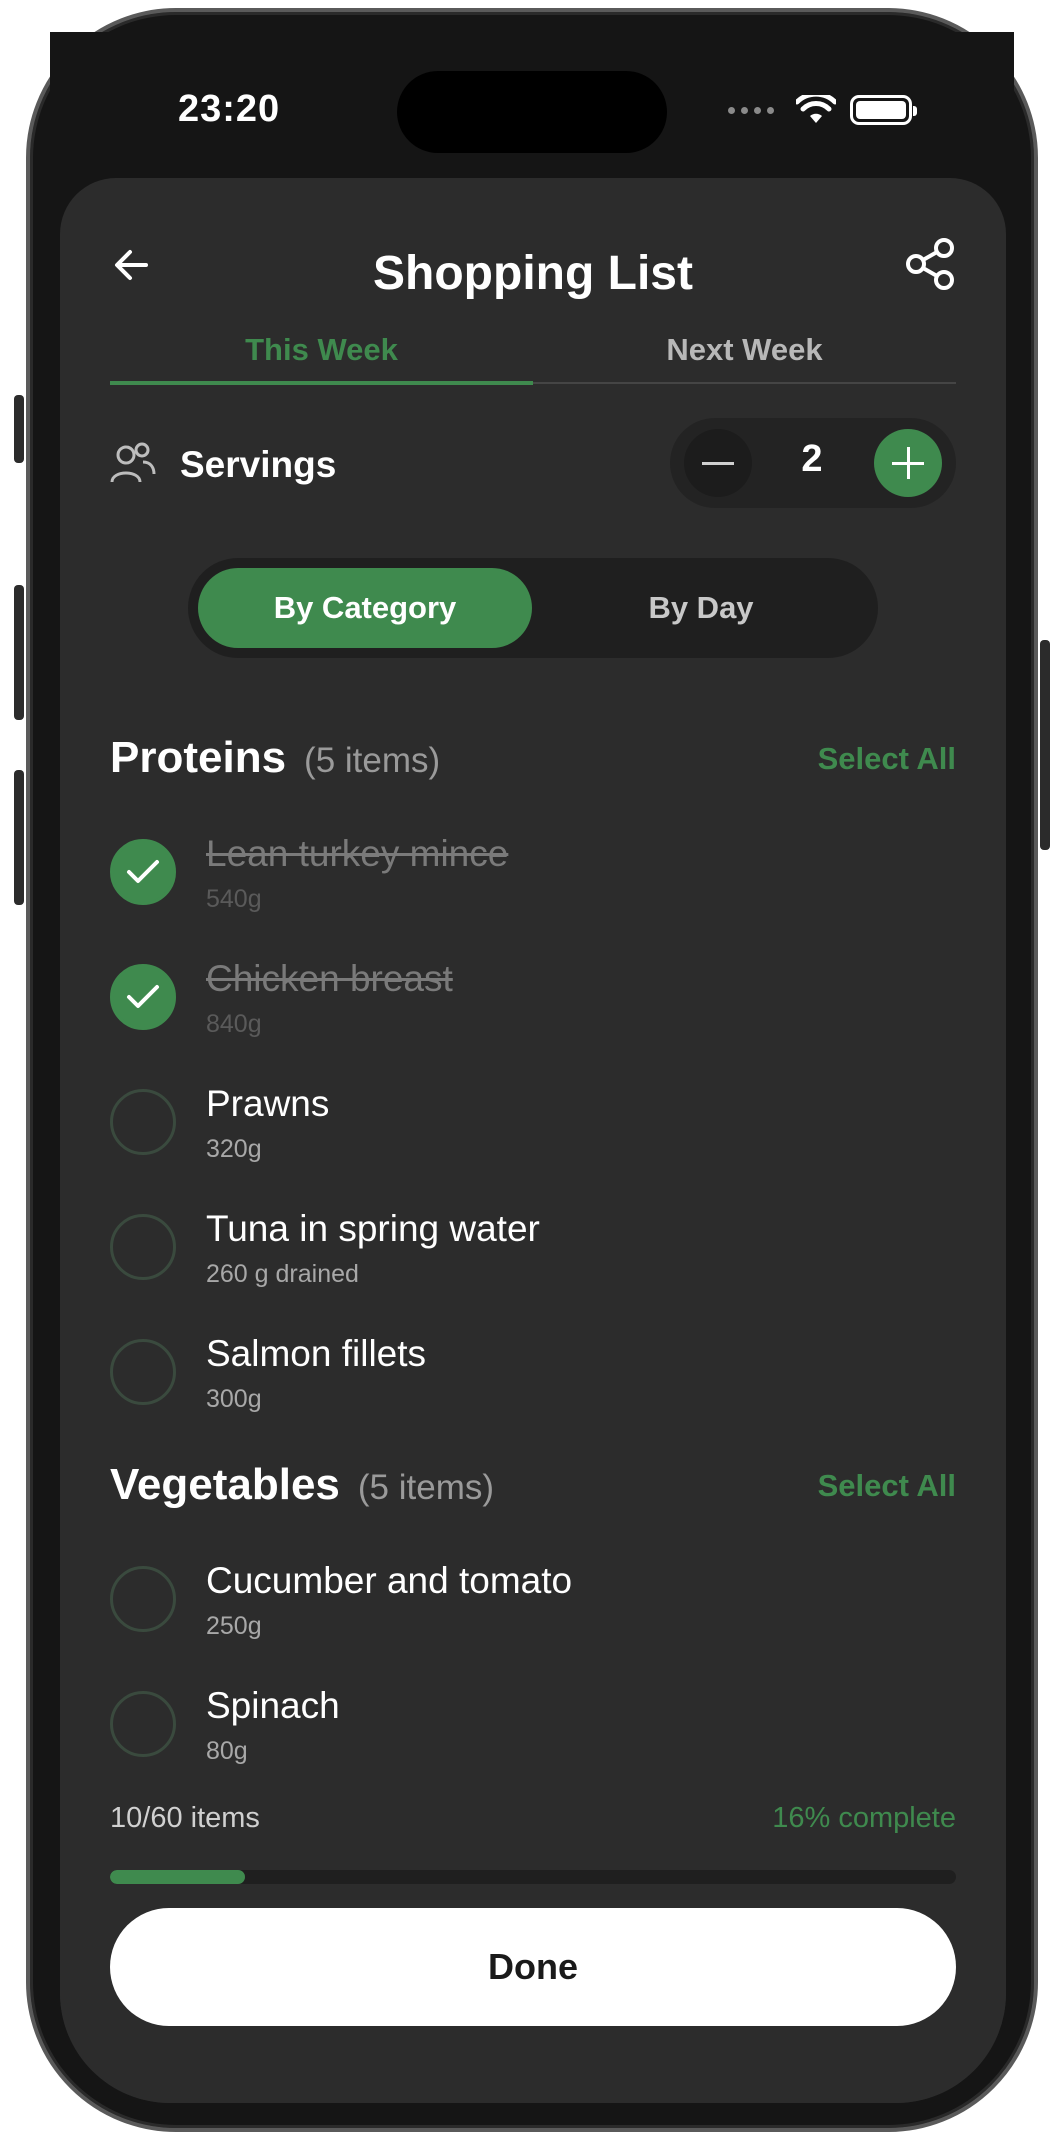 The height and width of the screenshot is (2141, 1064). What do you see at coordinates (533, 1378) in the screenshot?
I see `list-item: Salmon fillets 300g` at bounding box center [533, 1378].